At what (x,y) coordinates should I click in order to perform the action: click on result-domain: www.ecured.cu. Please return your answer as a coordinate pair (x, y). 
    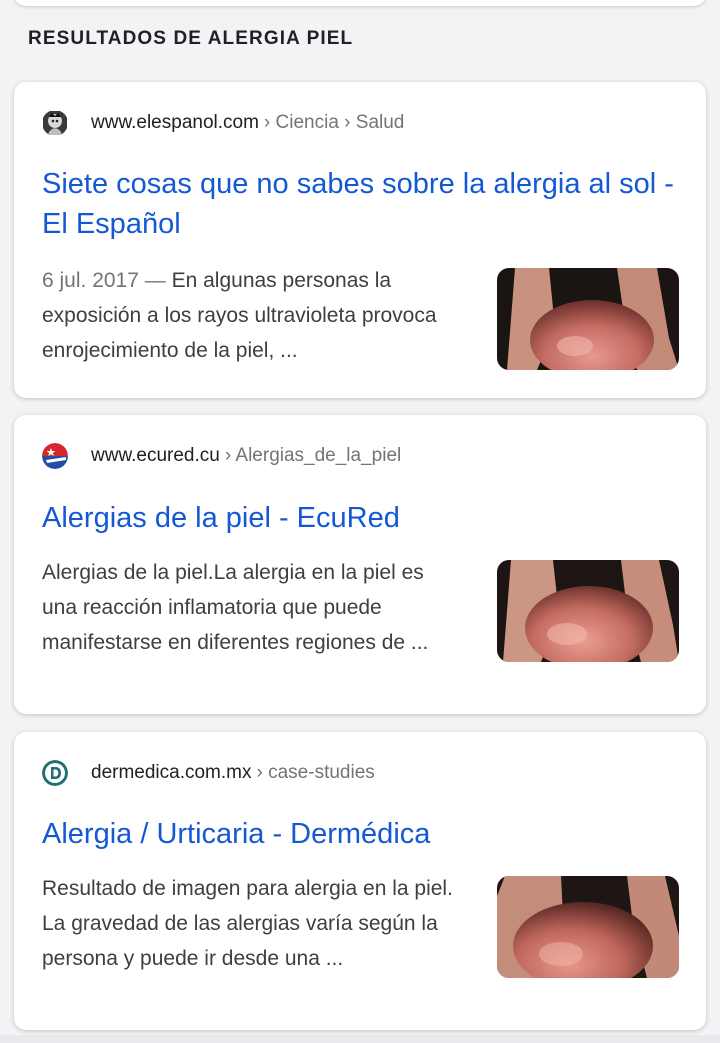
    Looking at the image, I should click on (155, 455).